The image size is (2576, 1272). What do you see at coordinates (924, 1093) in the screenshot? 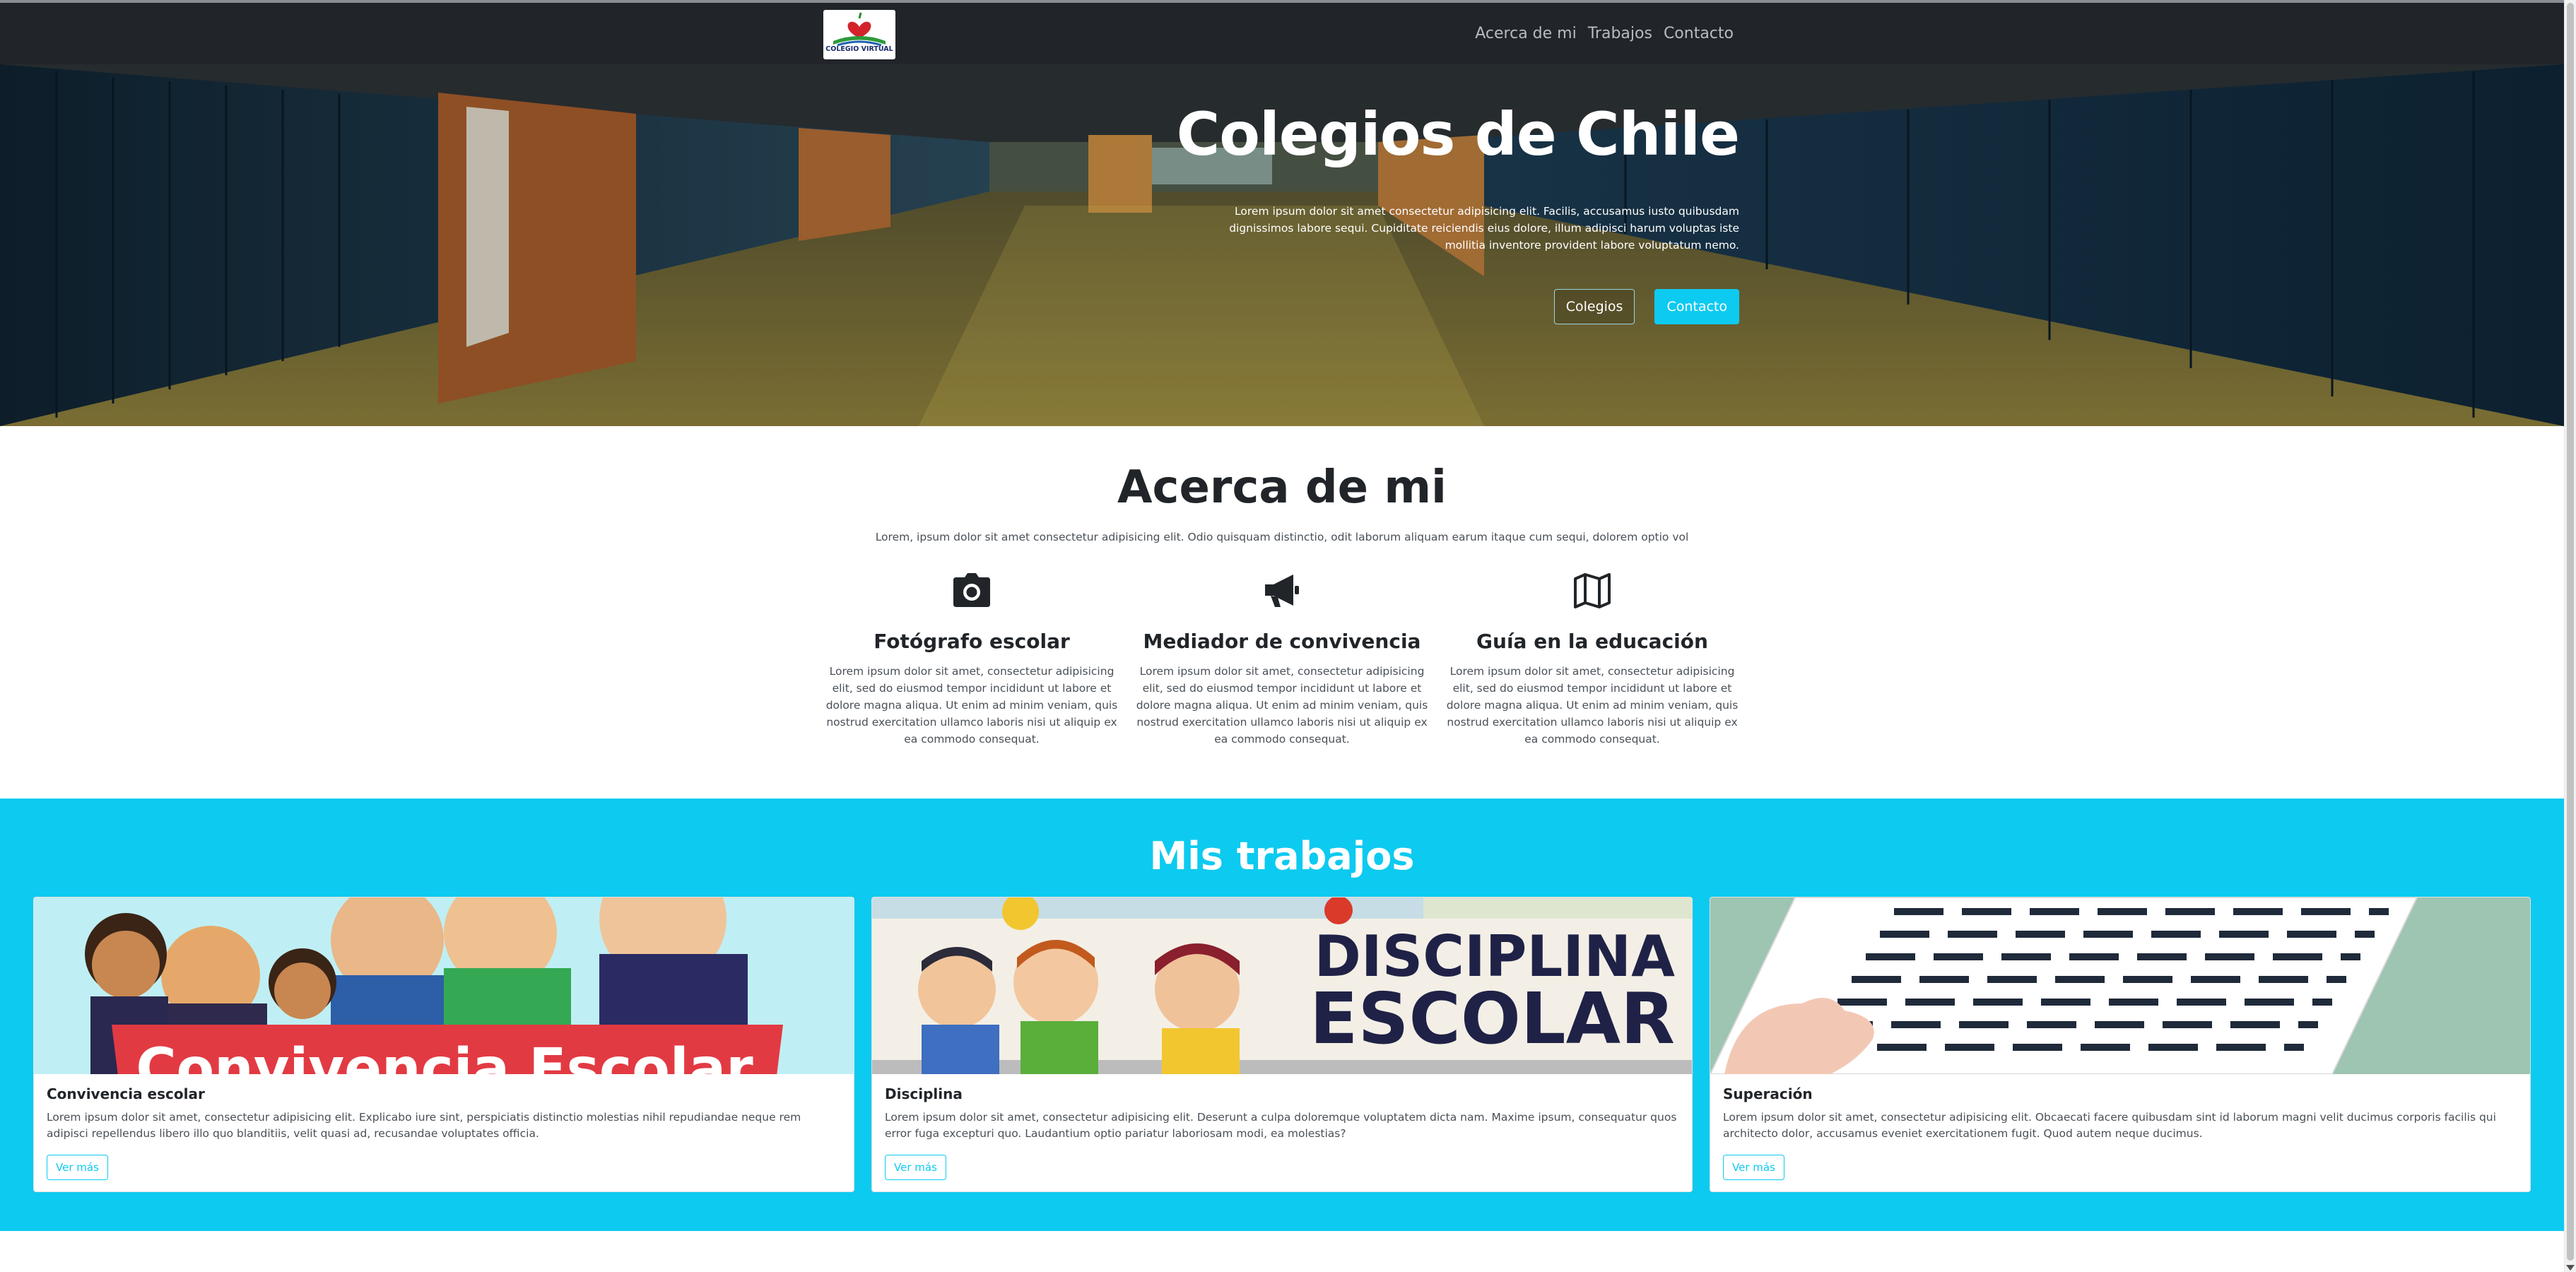
I see `card-title: Disciplina` at bounding box center [924, 1093].